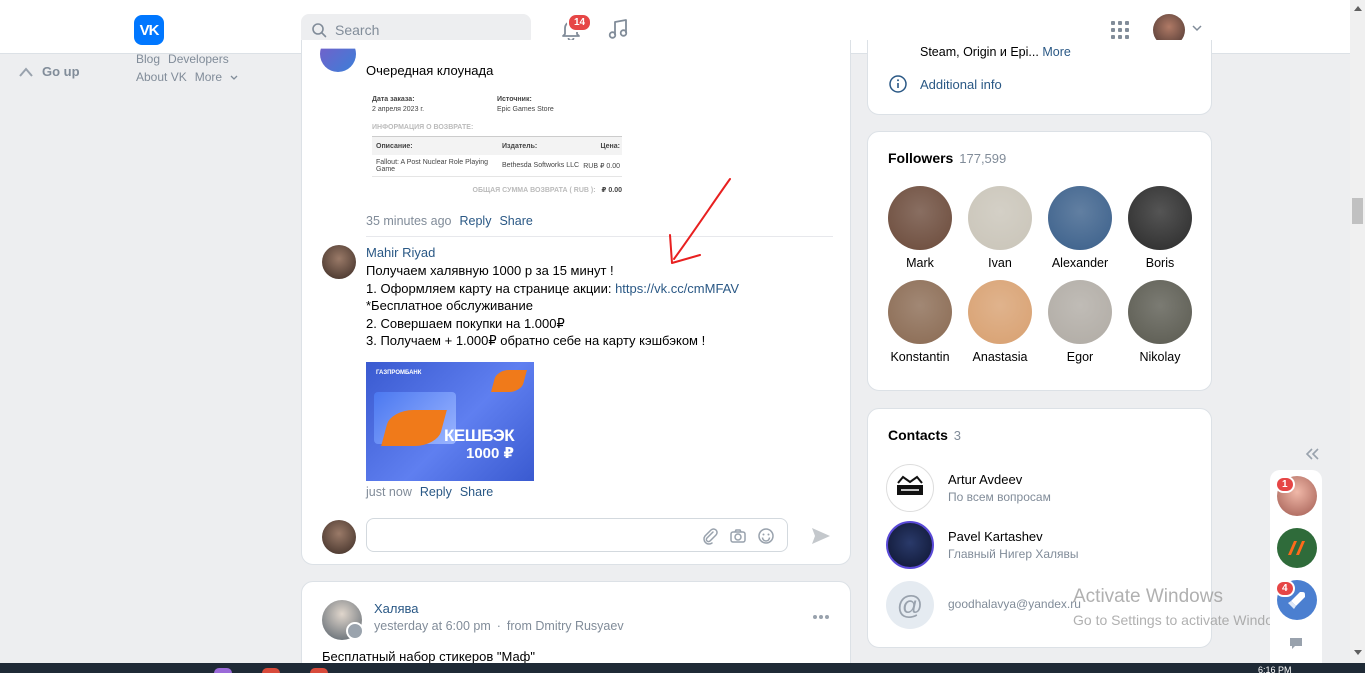 This screenshot has height=673, width=1365. Describe the element at coordinates (49, 71) in the screenshot. I see `go-up-button: Go up` at that location.